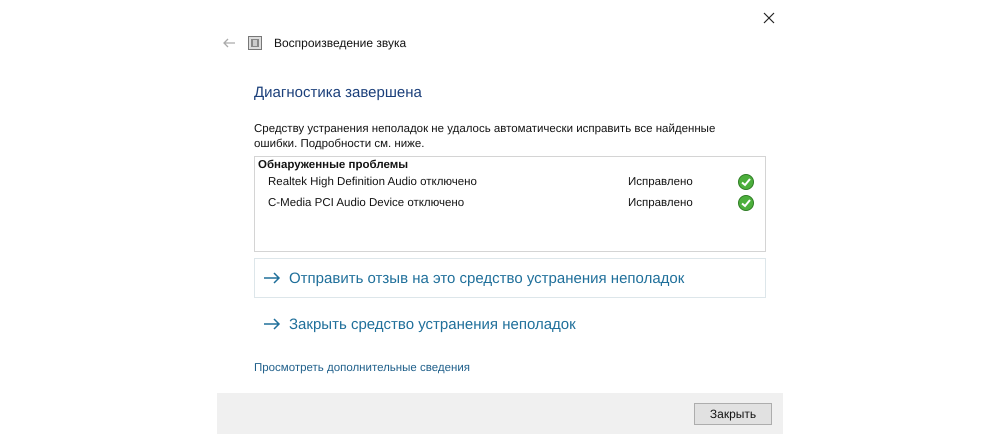  I want to click on panel-title: Обнаруженные проблемы, so click(334, 165).